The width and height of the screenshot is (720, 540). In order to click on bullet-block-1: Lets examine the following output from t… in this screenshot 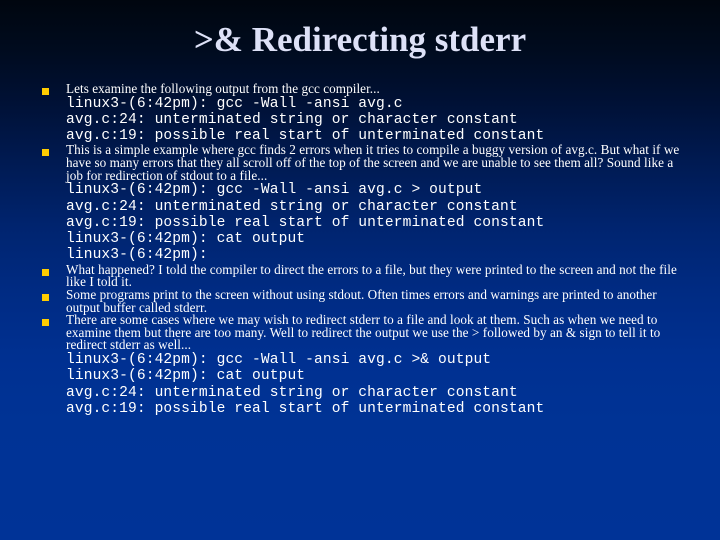, I will do `click(364, 112)`.